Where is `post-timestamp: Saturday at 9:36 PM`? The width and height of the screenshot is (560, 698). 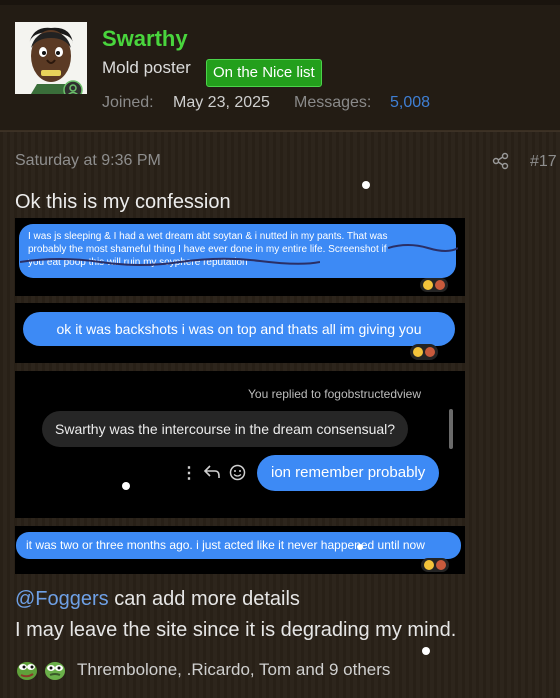
post-timestamp: Saturday at 9:36 PM is located at coordinates (88, 161).